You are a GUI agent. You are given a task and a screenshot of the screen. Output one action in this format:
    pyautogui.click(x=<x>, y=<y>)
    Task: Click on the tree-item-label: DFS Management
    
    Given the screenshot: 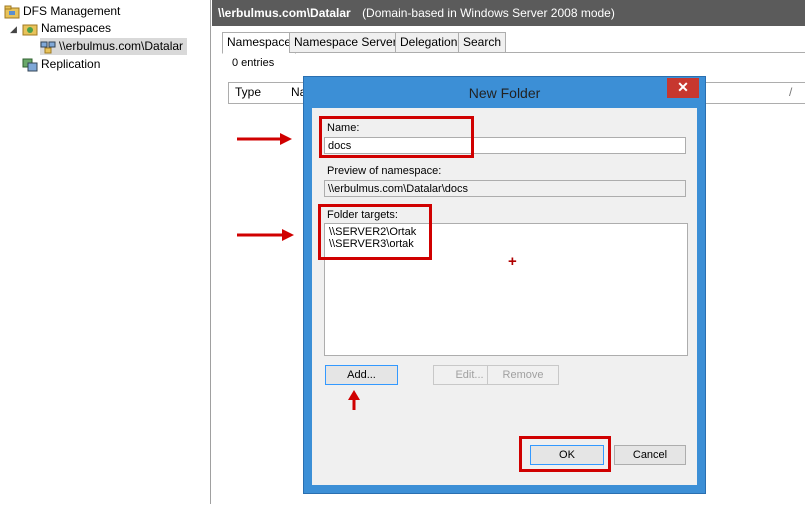 What is the action you would take?
    pyautogui.click(x=72, y=11)
    